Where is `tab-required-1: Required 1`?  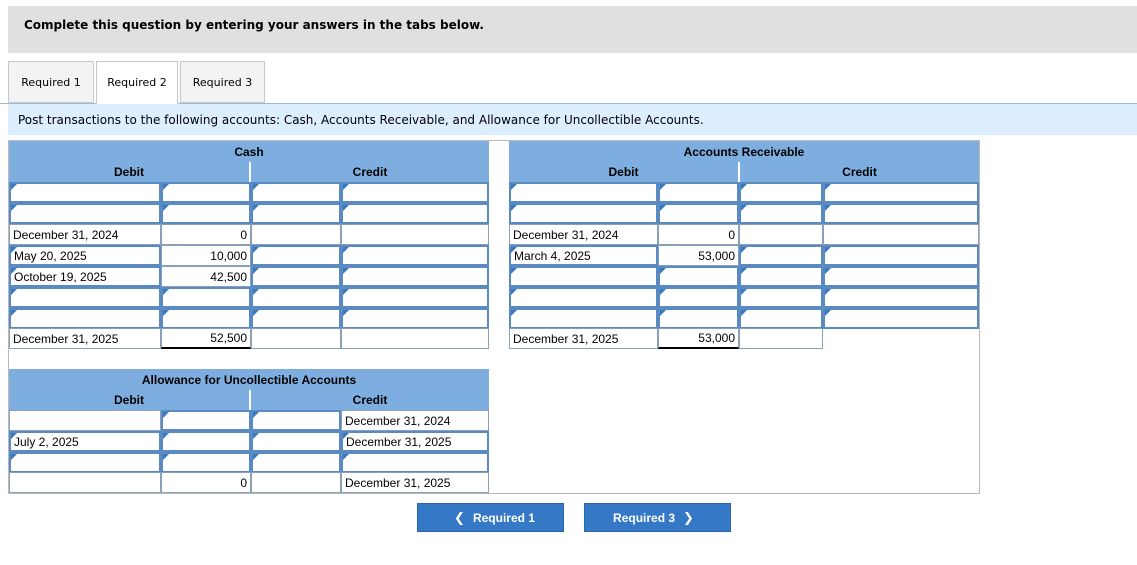
tab-required-1: Required 1 is located at coordinates (51, 82).